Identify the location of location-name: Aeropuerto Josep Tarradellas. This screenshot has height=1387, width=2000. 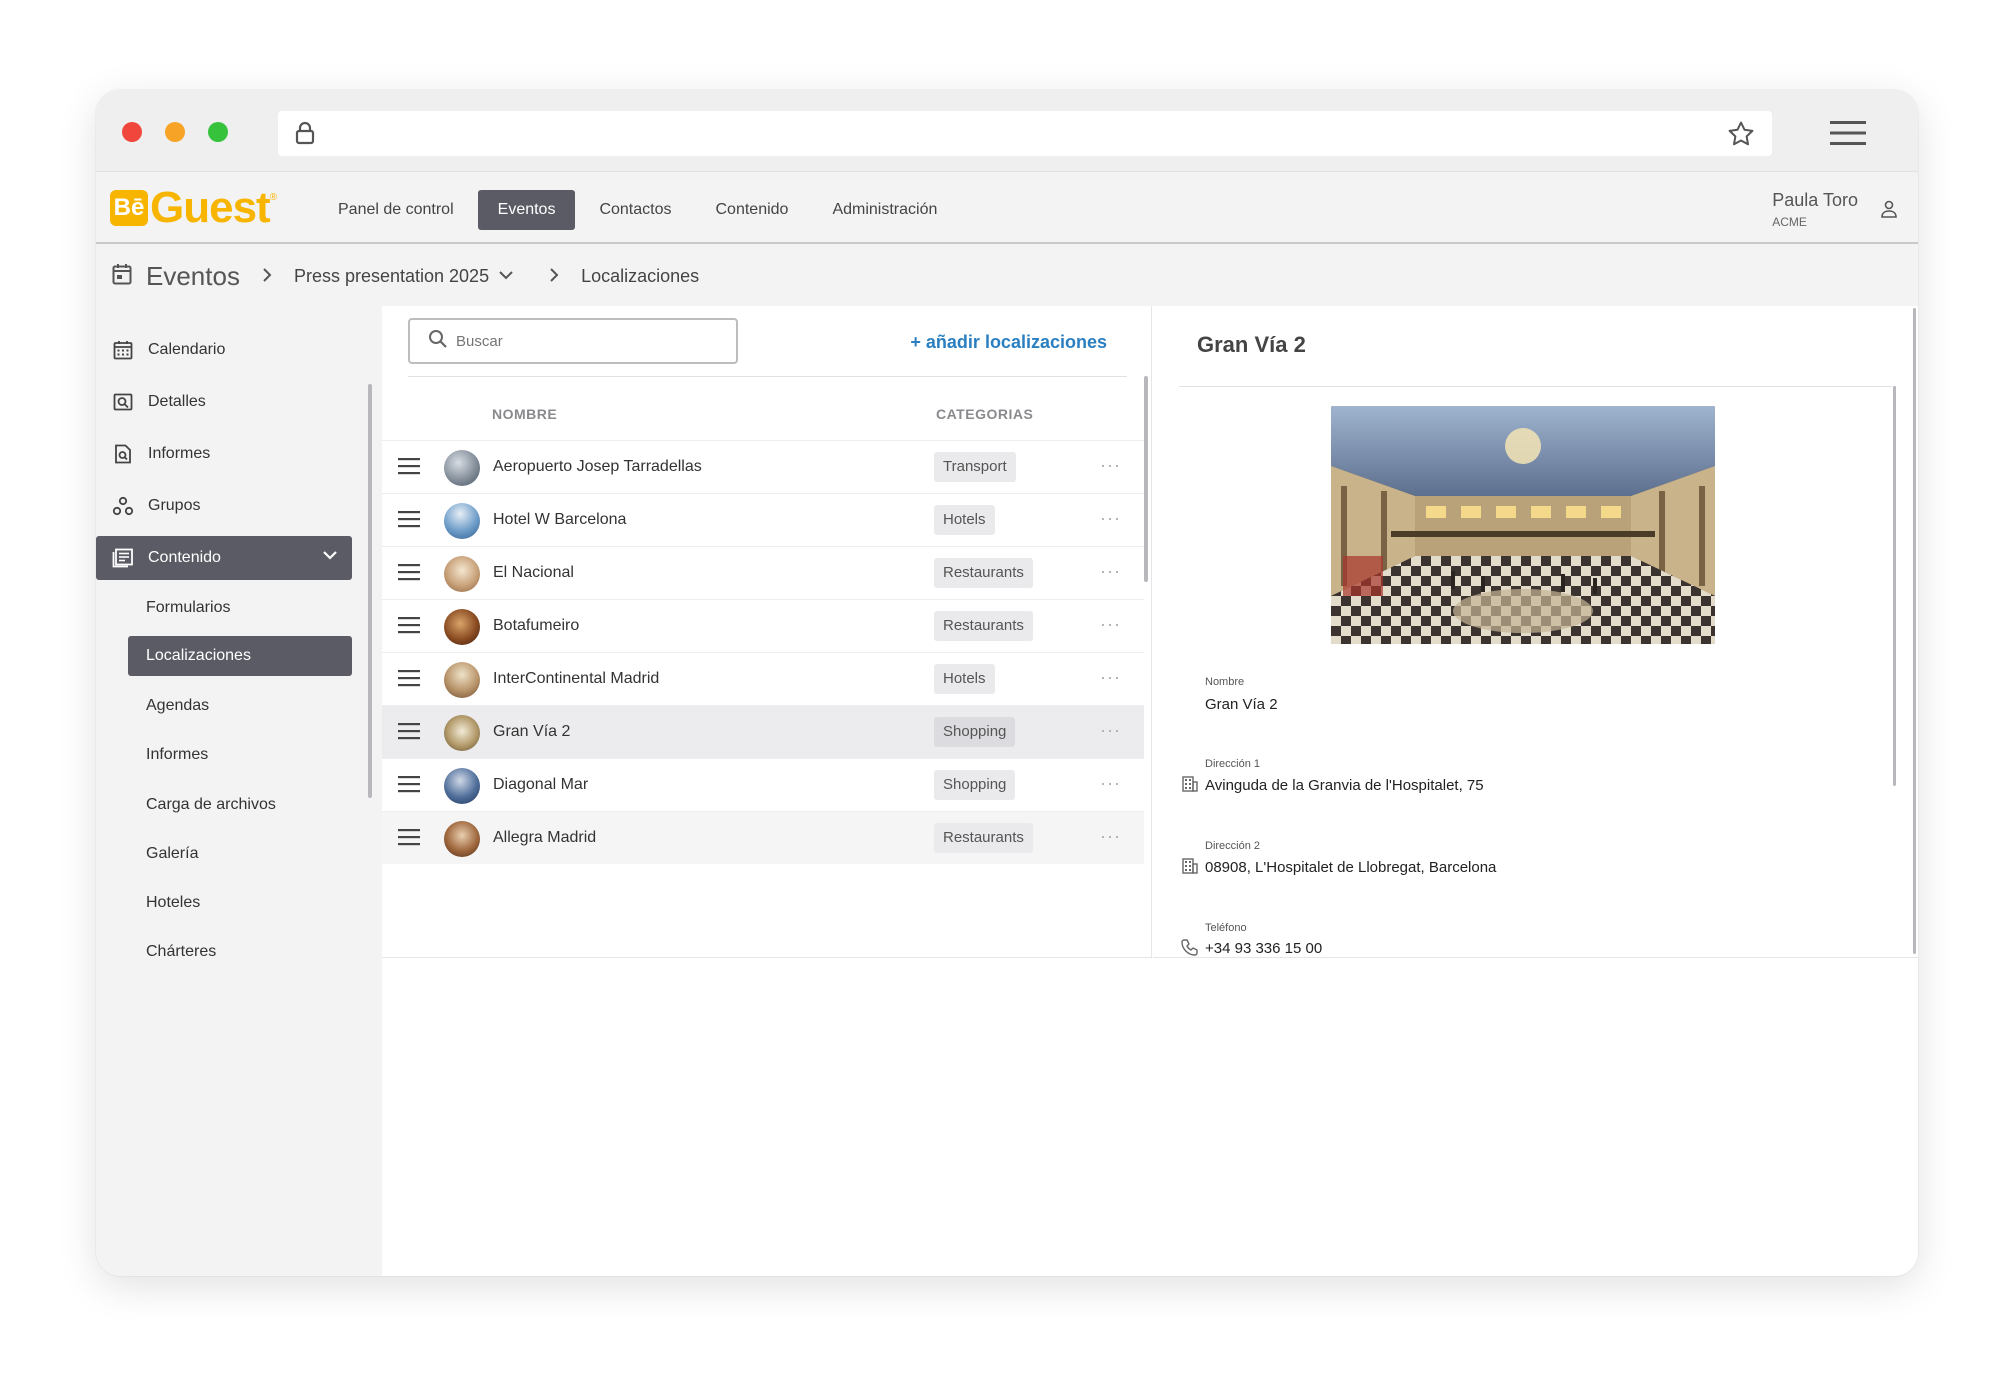
(597, 466).